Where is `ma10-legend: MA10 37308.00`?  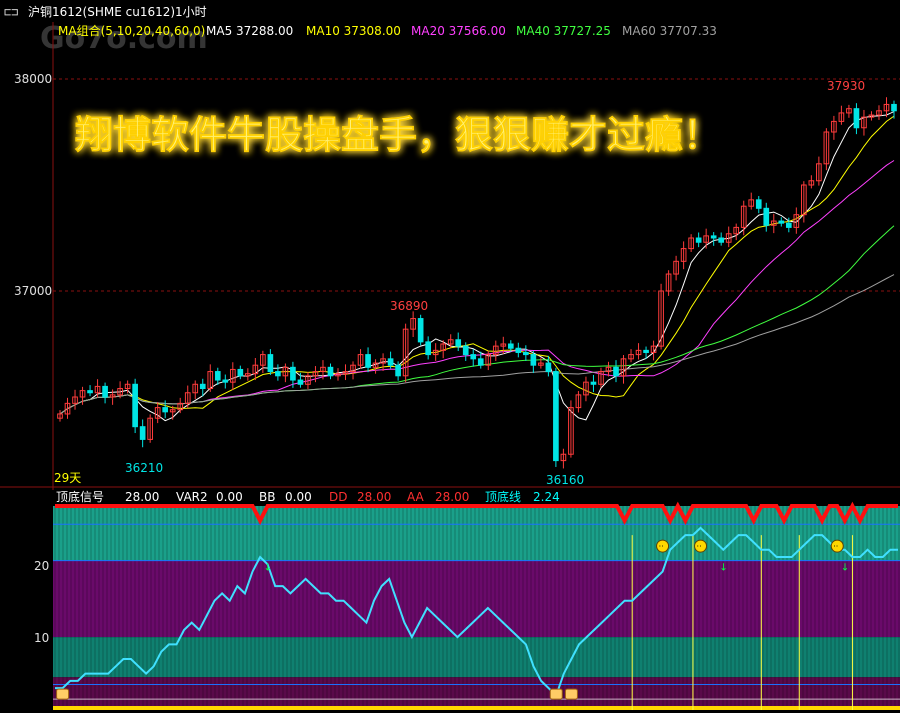 ma10-legend: MA10 37308.00 is located at coordinates (353, 31).